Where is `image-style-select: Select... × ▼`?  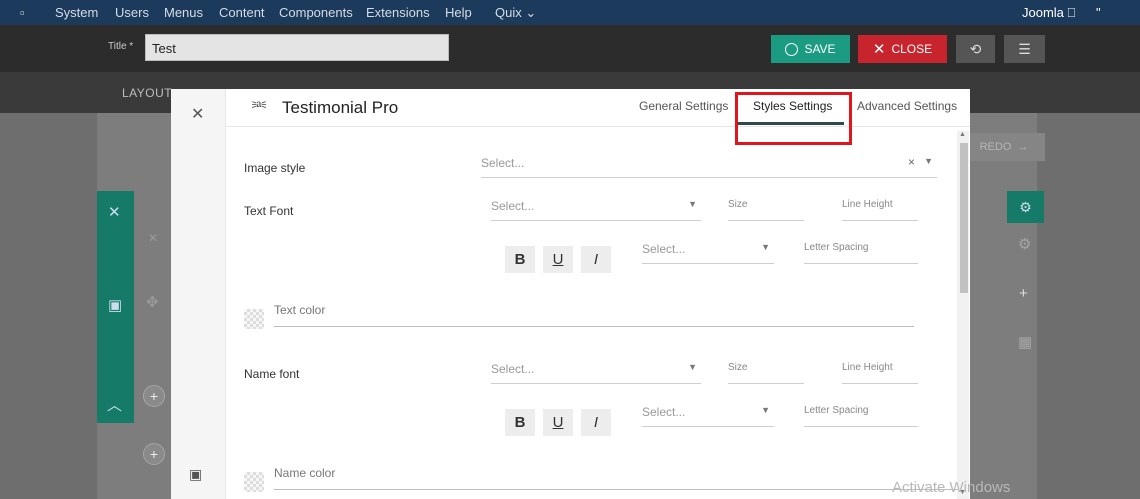
image-style-select: Select... × ▼ is located at coordinates (709, 166).